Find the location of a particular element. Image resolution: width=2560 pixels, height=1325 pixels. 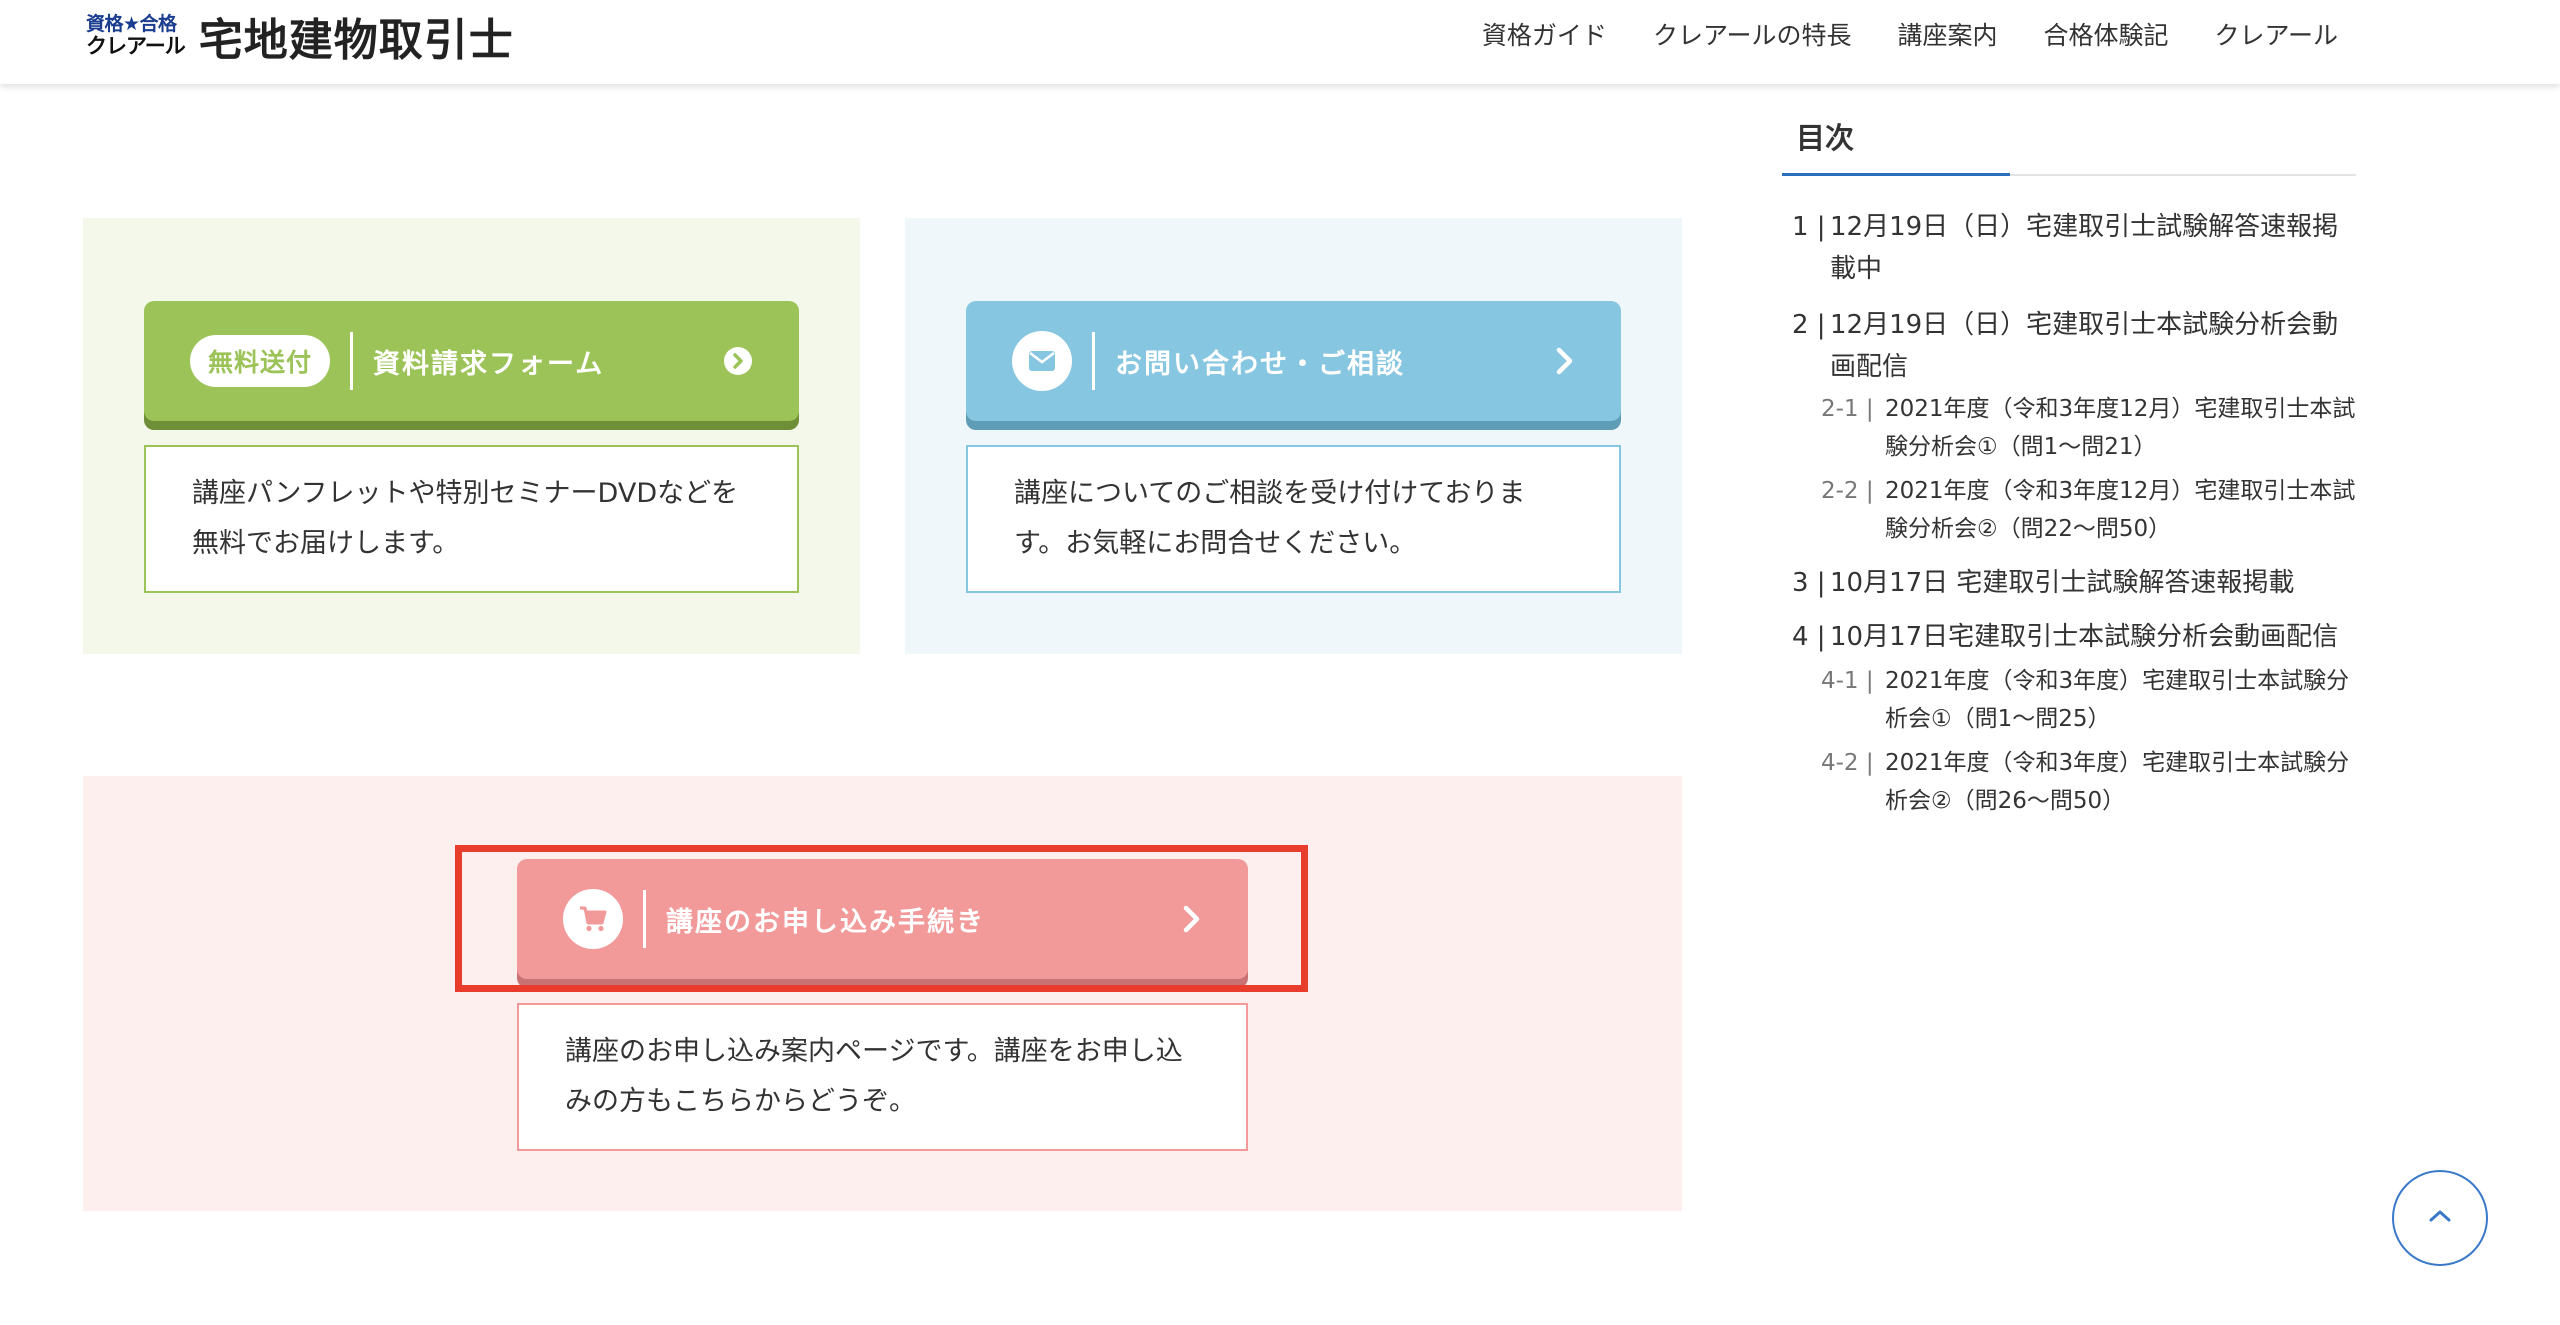

envelope-icon is located at coordinates (1042, 361).